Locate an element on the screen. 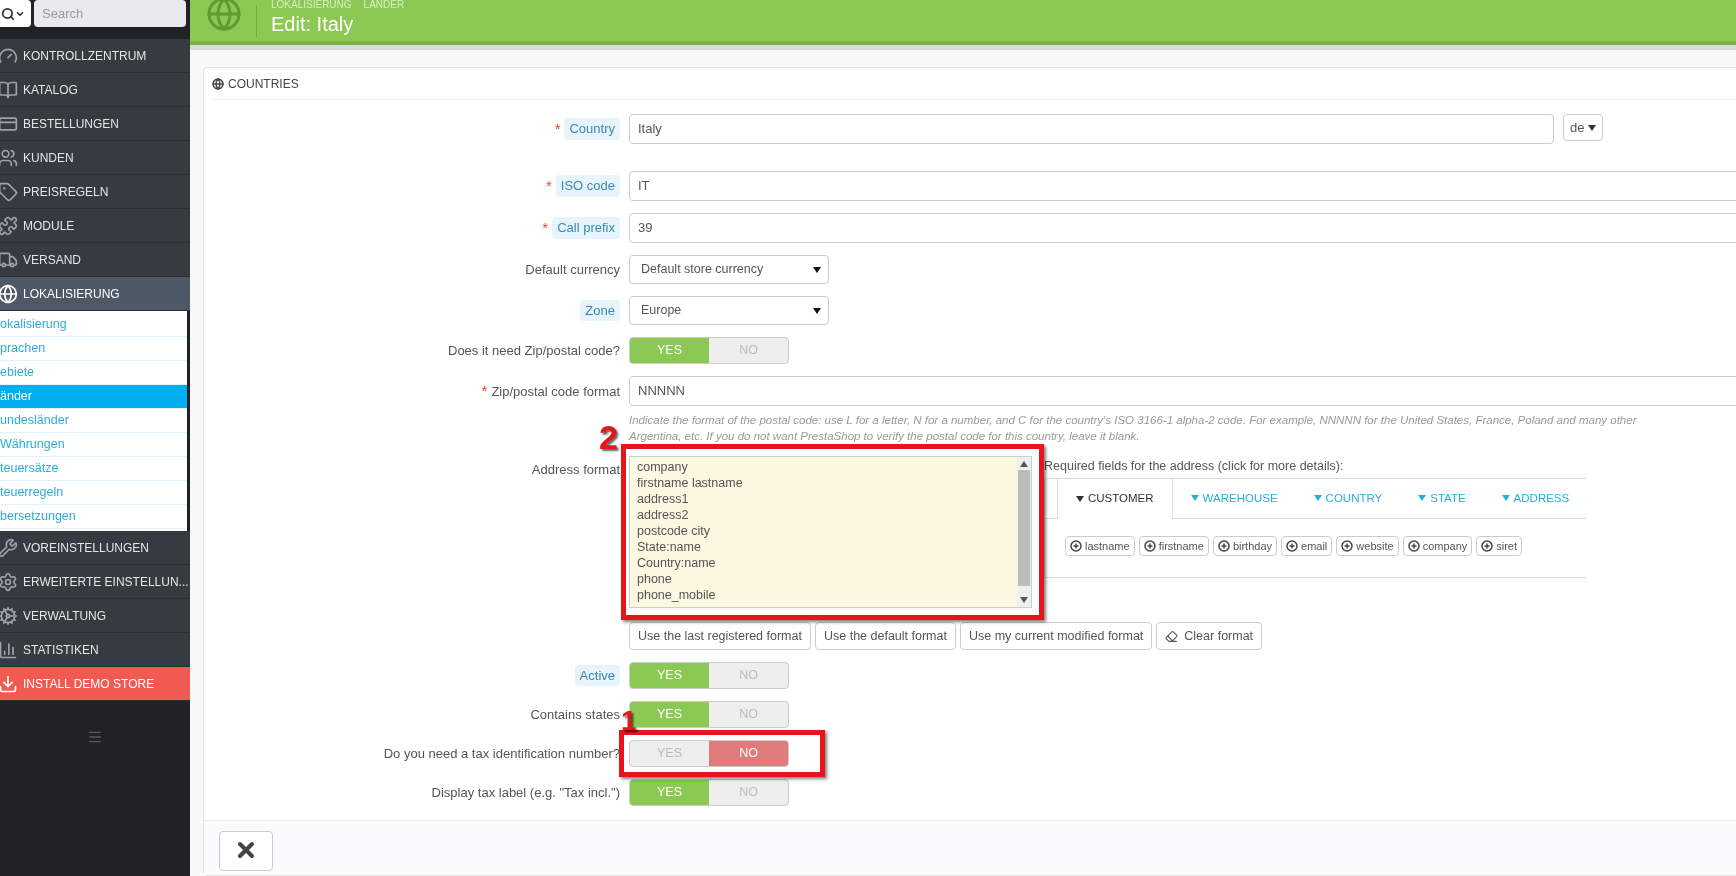  tag-icon is located at coordinates (9, 191).